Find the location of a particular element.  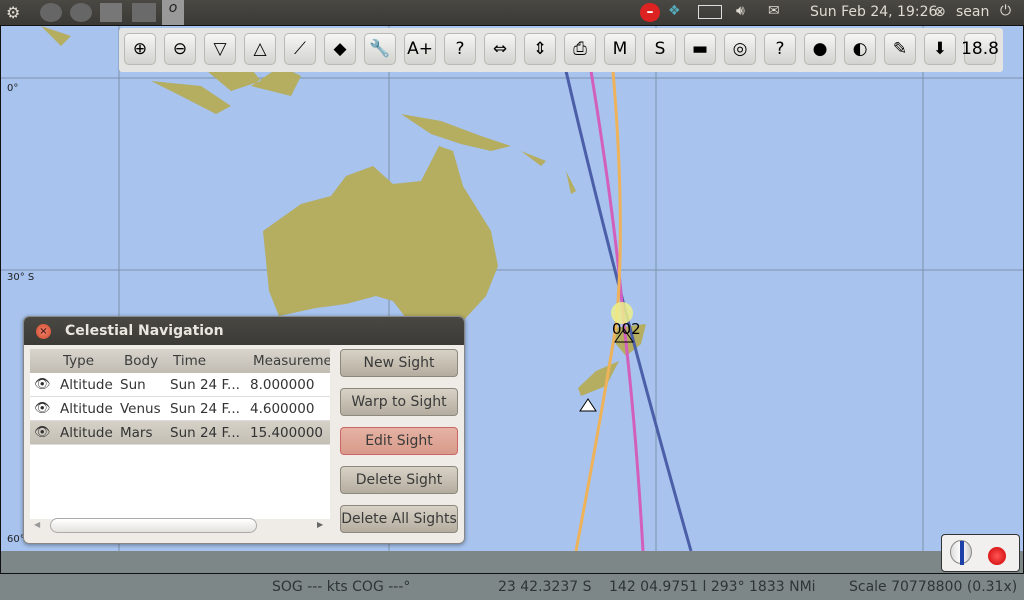

scale-down-icon: ▽ is located at coordinates (220, 49).